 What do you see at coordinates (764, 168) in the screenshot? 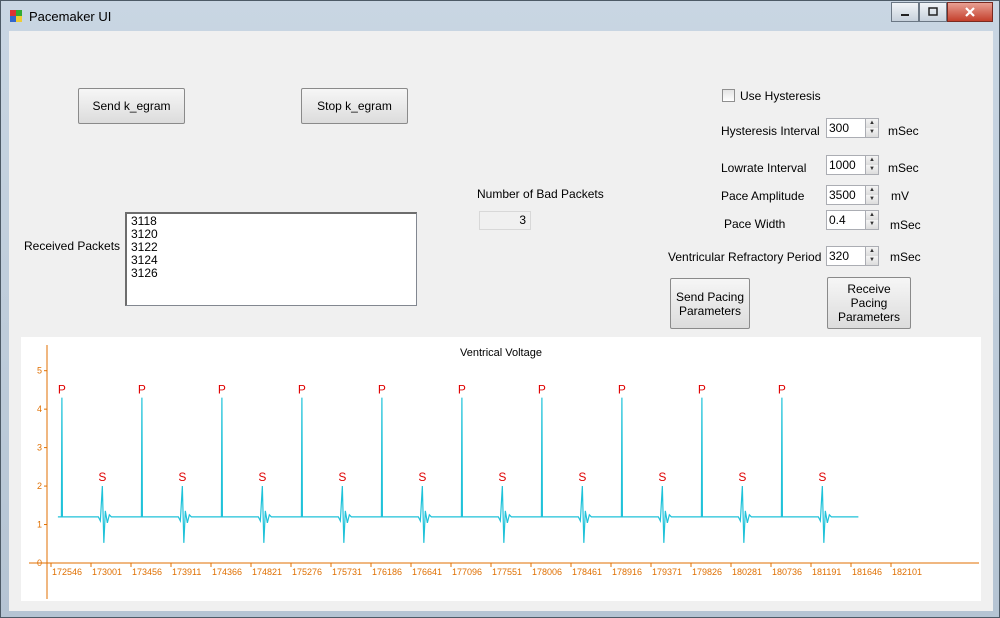
I see `lowrate-interval-label: Lowrate Interval` at bounding box center [764, 168].